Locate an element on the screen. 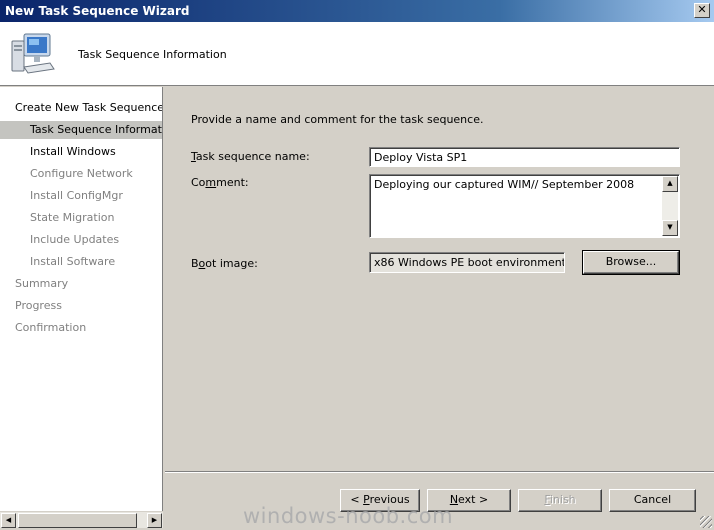  arrow-right-icon: ▶ is located at coordinates (154, 520).